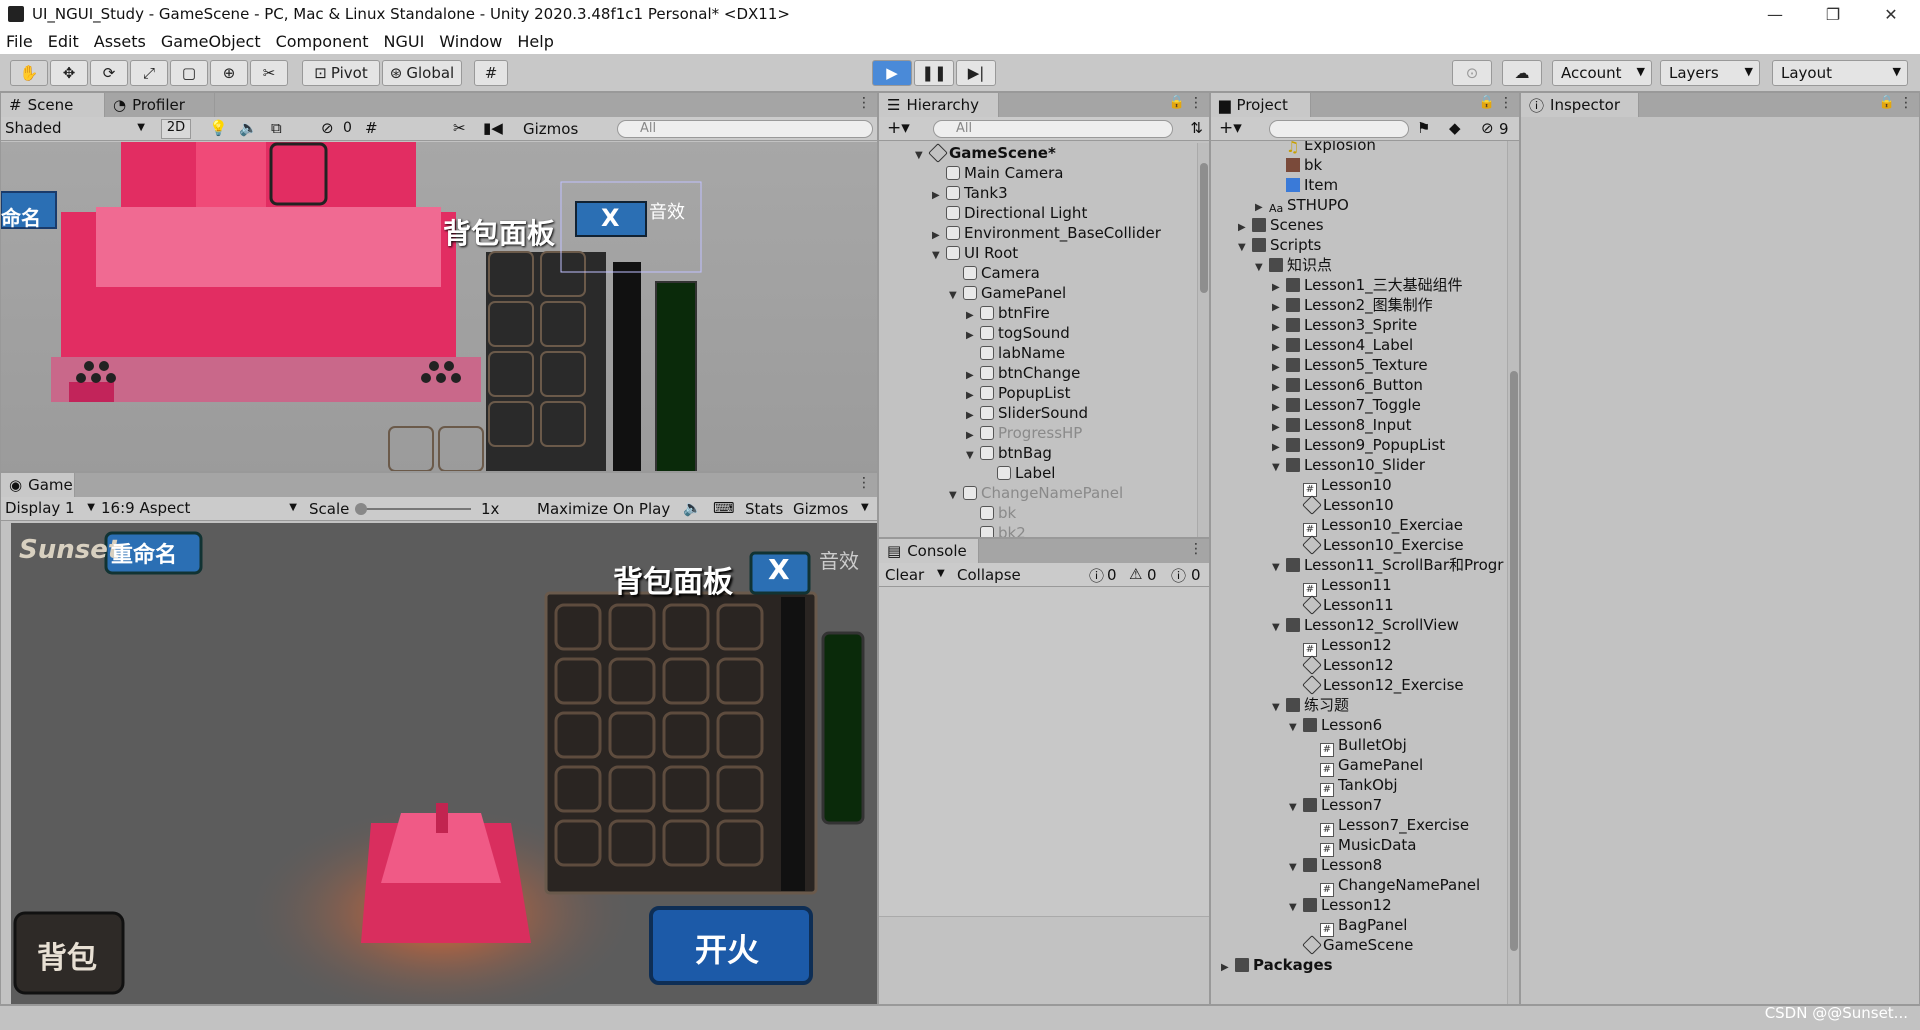 The width and height of the screenshot is (1920, 1030). I want to click on custom-tool-icon: ✂, so click(269, 73).